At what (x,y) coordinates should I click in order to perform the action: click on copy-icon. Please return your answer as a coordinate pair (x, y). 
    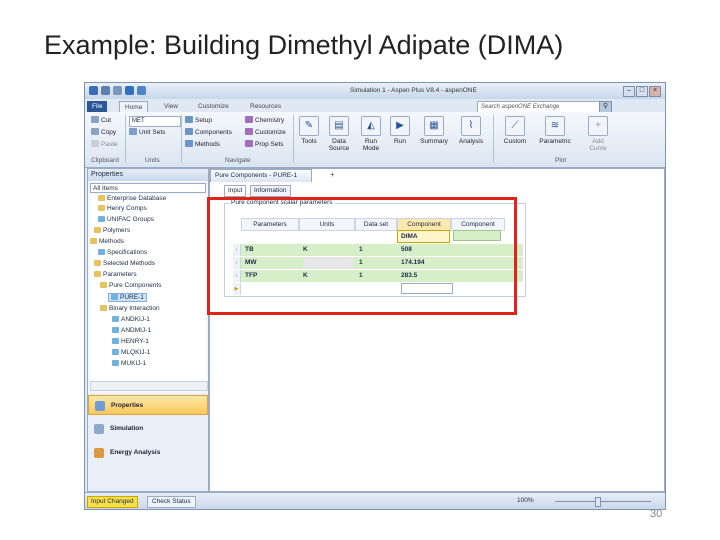
    Looking at the image, I should click on (95, 131).